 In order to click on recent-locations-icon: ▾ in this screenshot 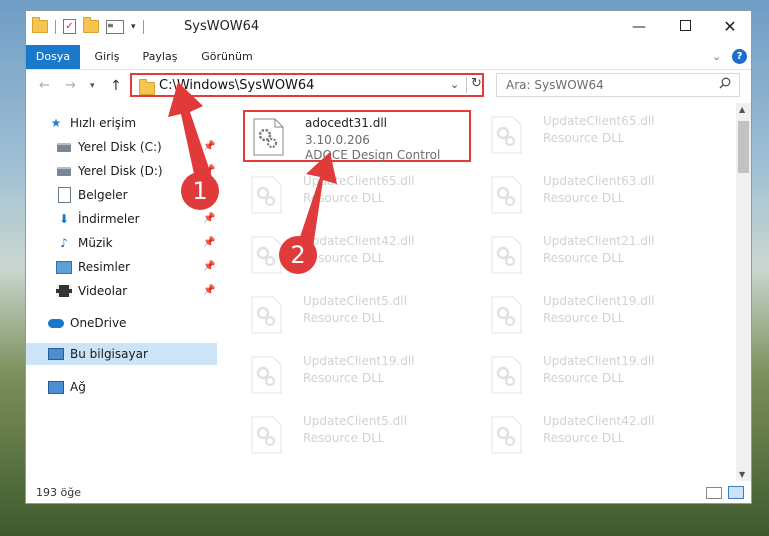, I will do `click(92, 86)`.